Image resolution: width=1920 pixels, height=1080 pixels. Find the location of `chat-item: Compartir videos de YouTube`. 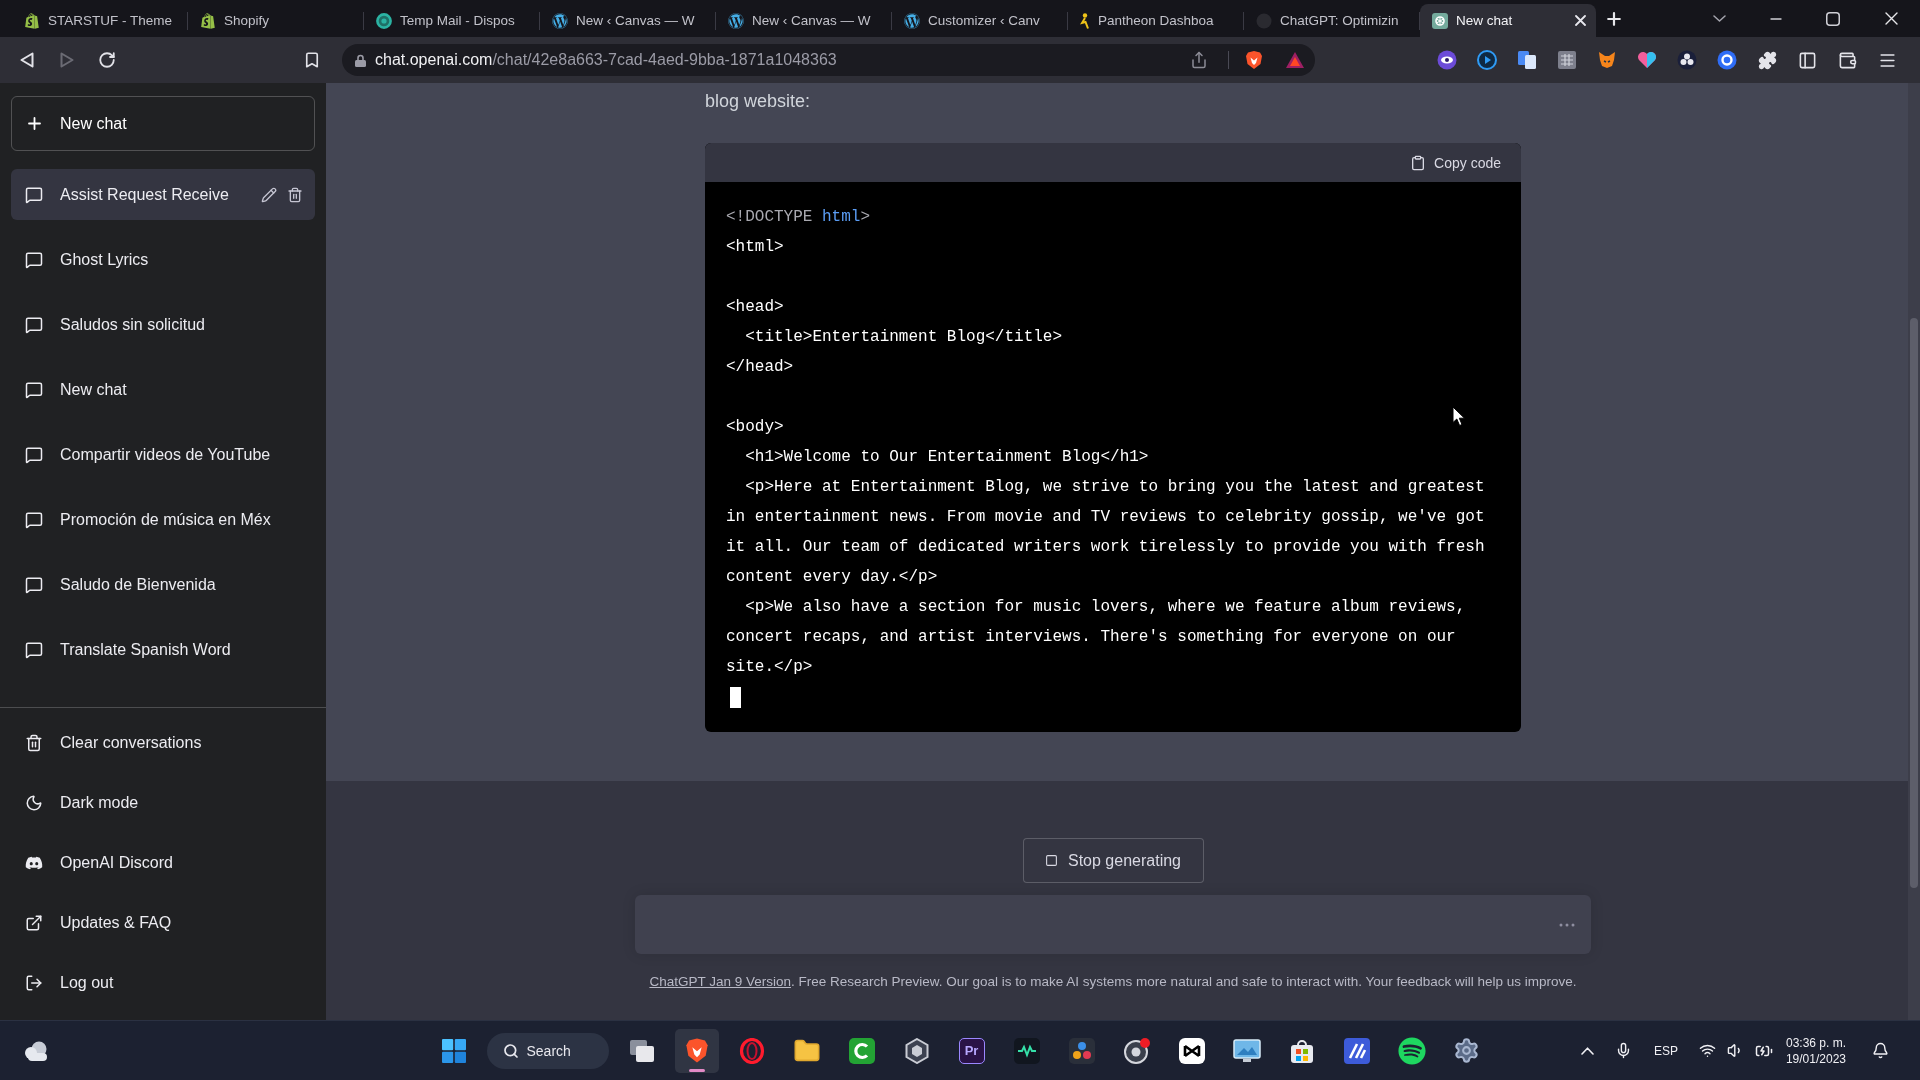

chat-item: Compartir videos de YouTube is located at coordinates (163, 454).